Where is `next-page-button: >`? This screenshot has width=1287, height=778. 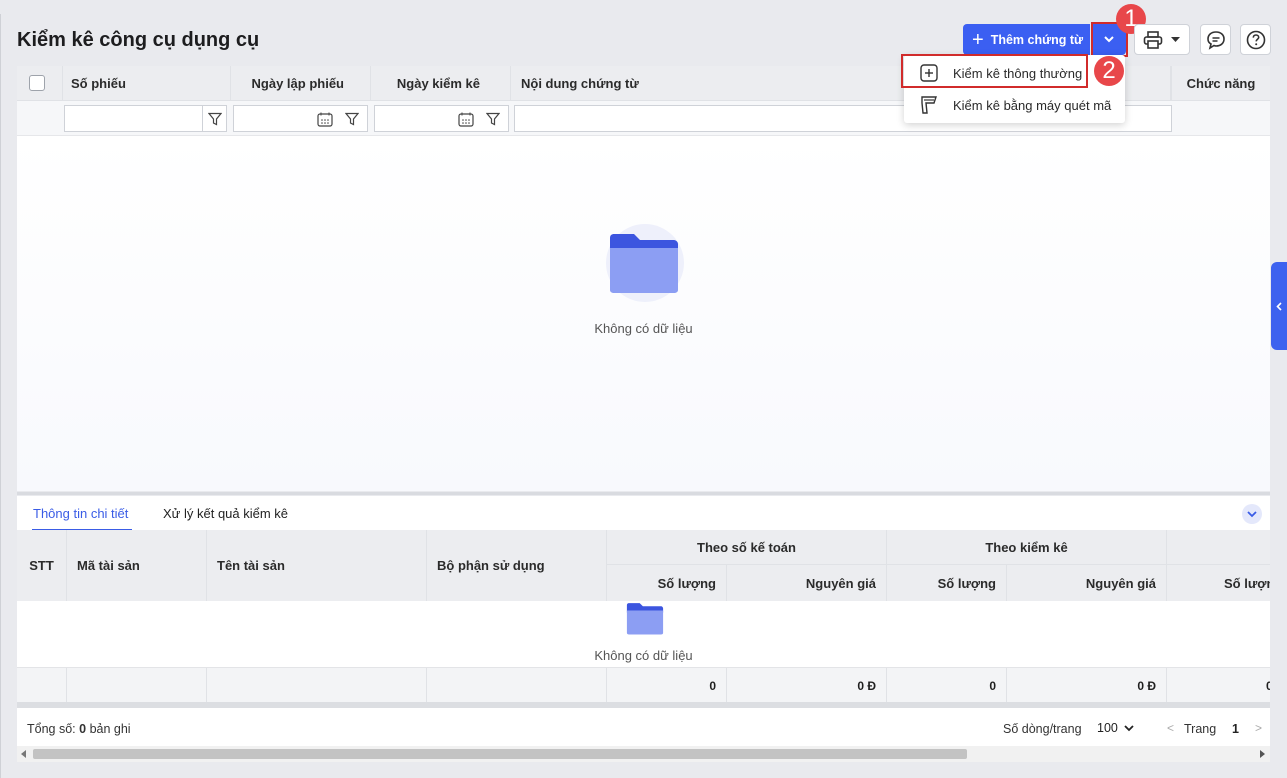
next-page-button: > is located at coordinates (1258, 728).